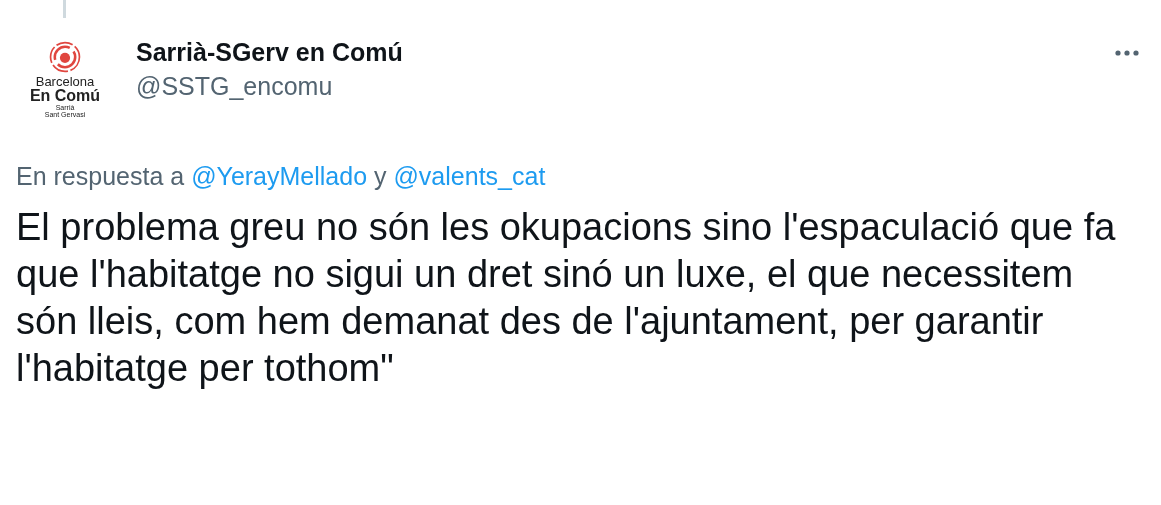  What do you see at coordinates (65, 96) in the screenshot?
I see `logo-text: En Comú` at bounding box center [65, 96].